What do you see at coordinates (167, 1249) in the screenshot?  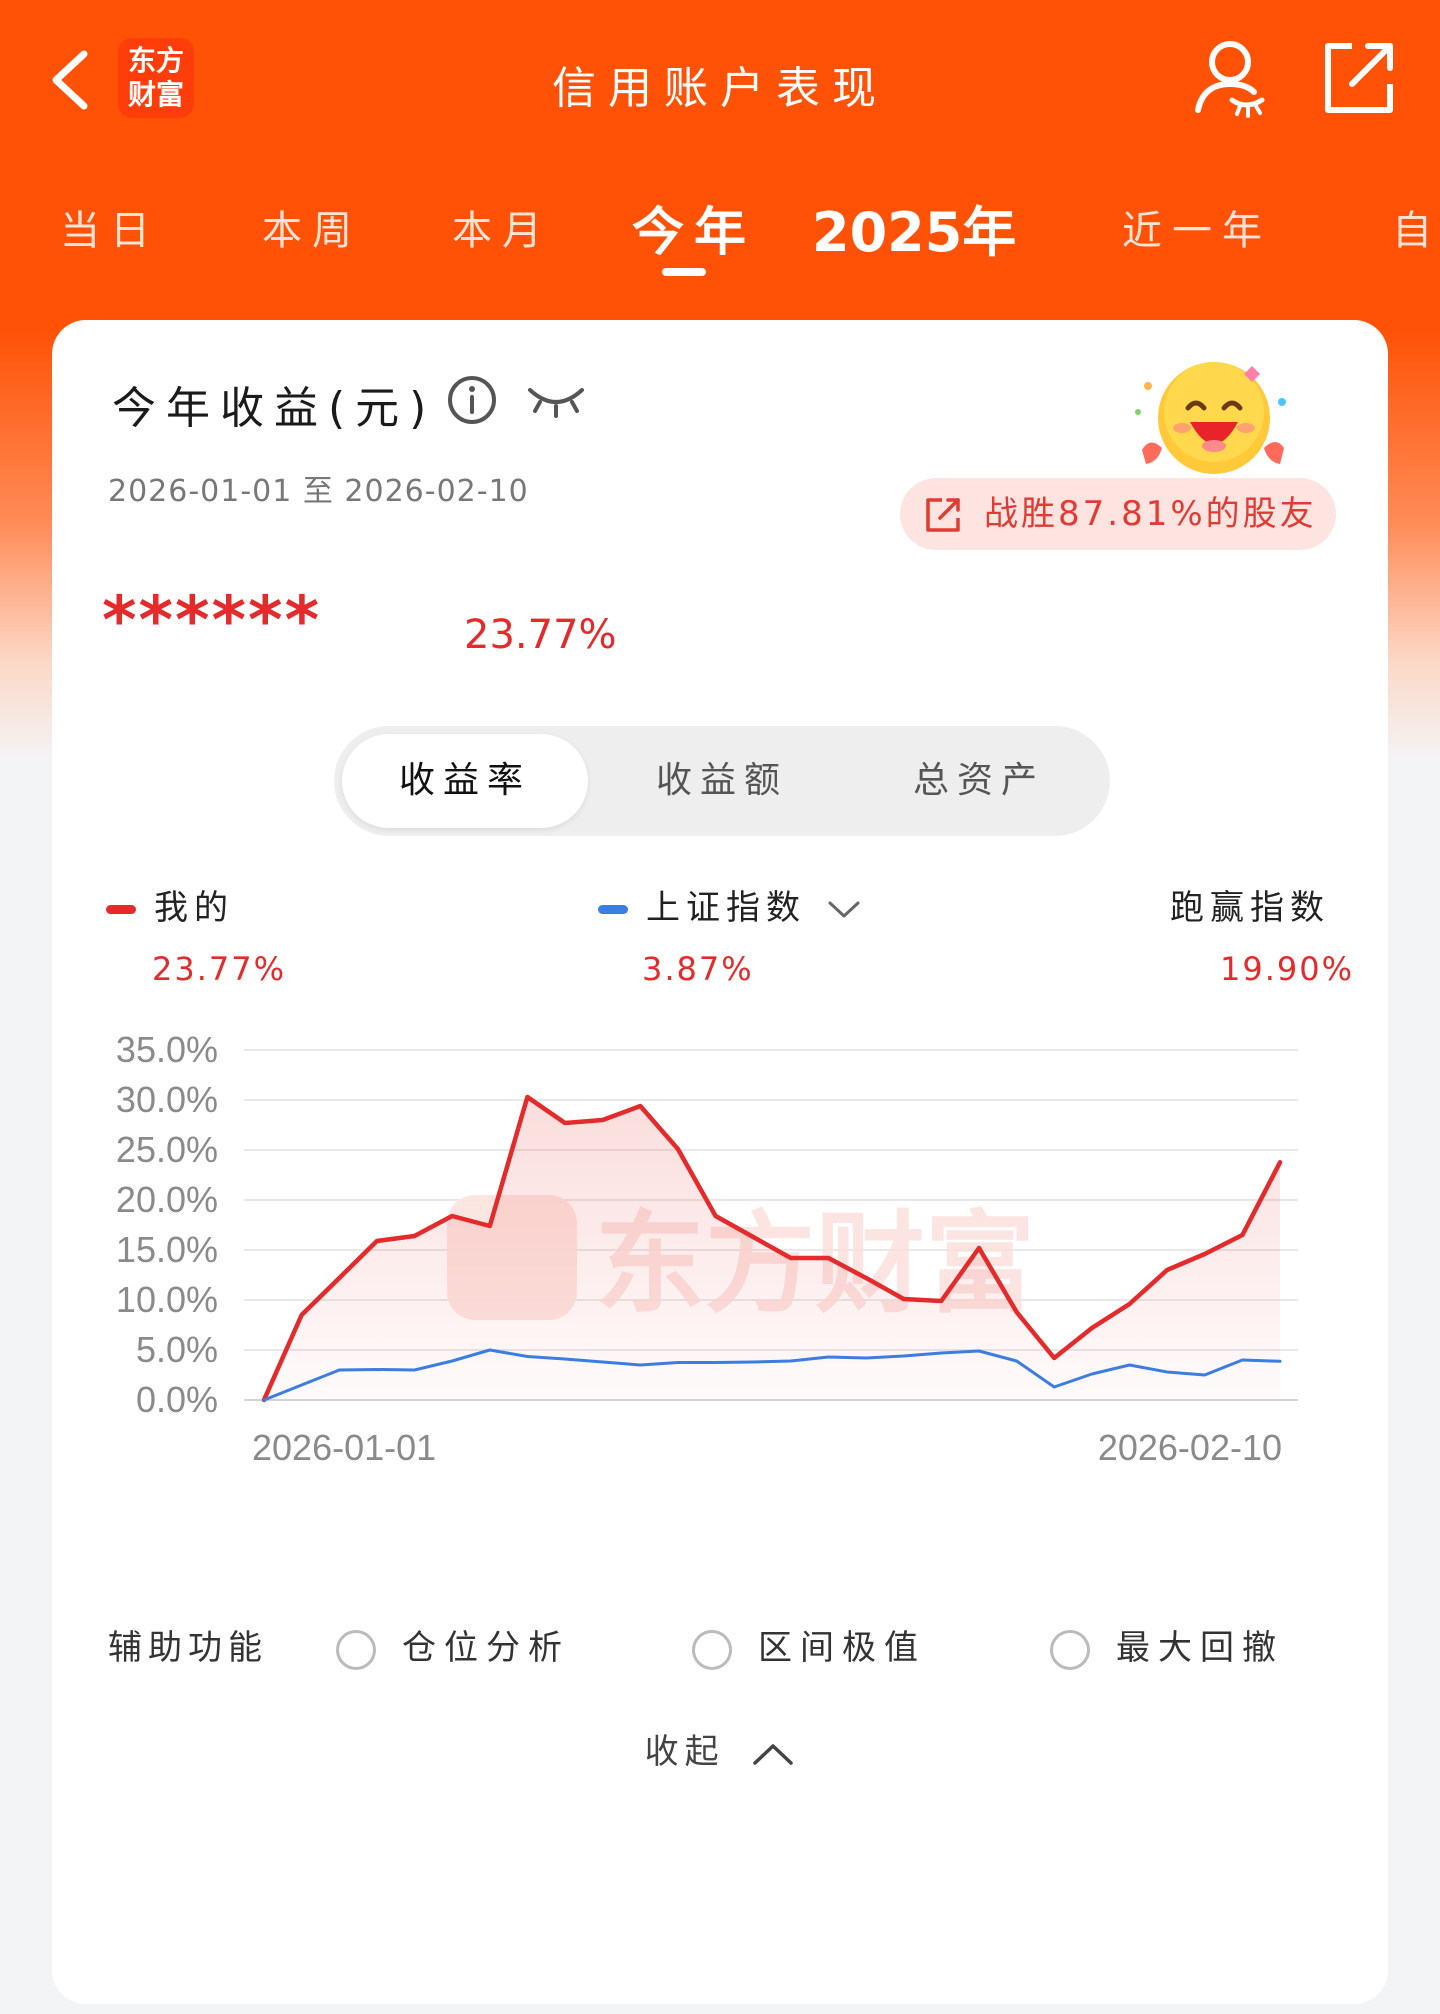 I see `y-tick-label: 15.0%` at bounding box center [167, 1249].